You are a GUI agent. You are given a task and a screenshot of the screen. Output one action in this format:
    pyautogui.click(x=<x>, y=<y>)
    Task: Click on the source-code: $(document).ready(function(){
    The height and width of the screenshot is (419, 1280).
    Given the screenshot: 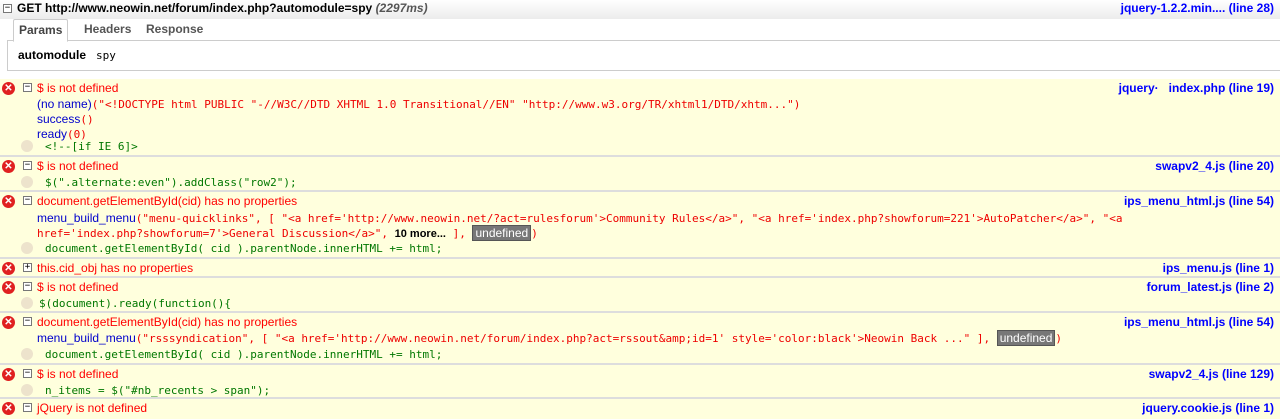 What is the action you would take?
    pyautogui.click(x=135, y=303)
    